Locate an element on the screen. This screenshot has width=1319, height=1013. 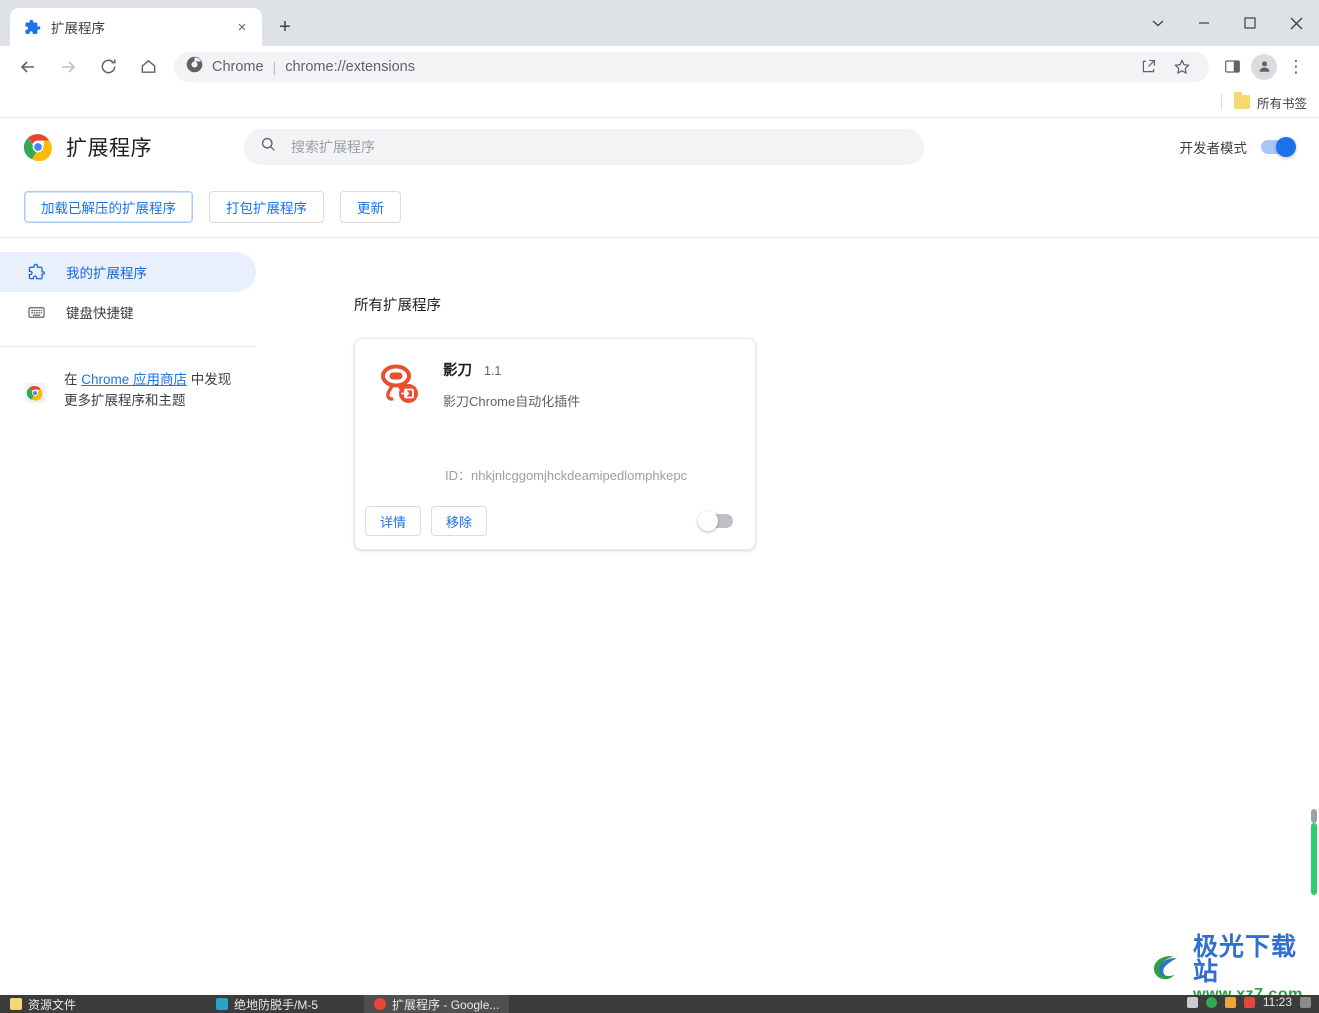
windows-taskbar: 资源文件 绝地防脱手/M-5 扩展程序 - Google... 11:23 is located at coordinates (659, 1004).